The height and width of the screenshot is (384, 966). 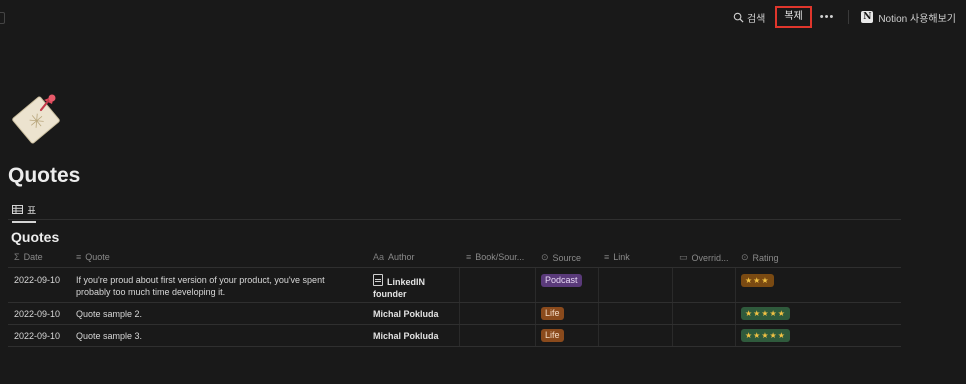 What do you see at coordinates (454, 211) in the screenshot?
I see `view-tabs: 표` at bounding box center [454, 211].